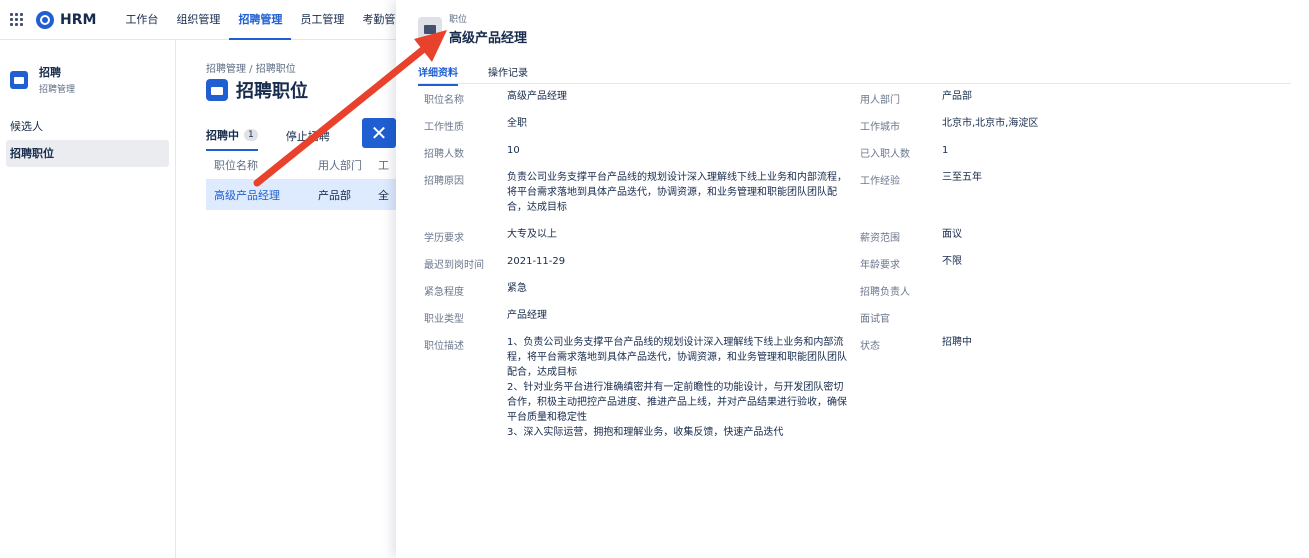 The image size is (1309, 558). Describe the element at coordinates (517, 123) in the screenshot. I see `field-value: 全职` at that location.